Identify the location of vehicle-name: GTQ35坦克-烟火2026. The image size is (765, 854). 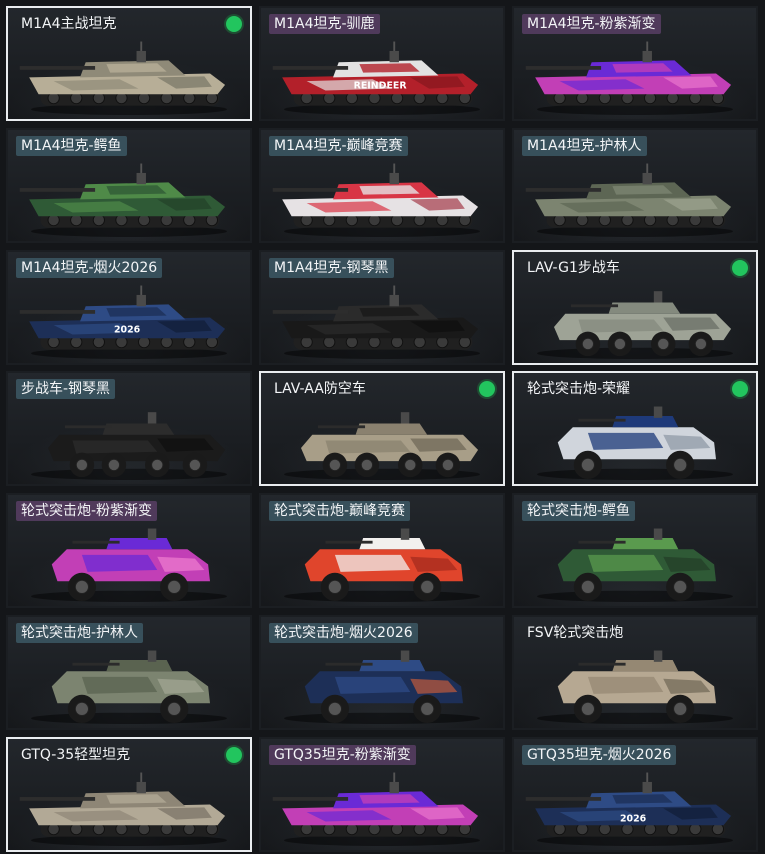
(599, 755).